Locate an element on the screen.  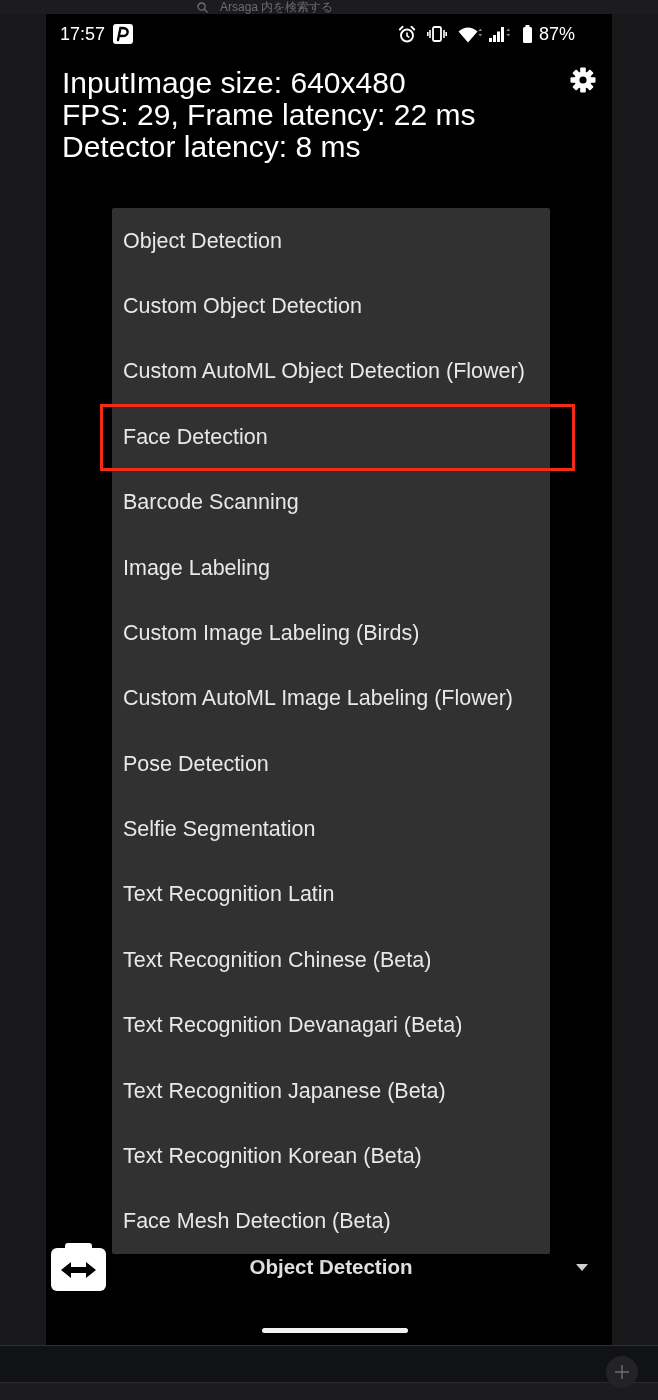
search-field: Arsaga 内を検索する is located at coordinates (330, 7).